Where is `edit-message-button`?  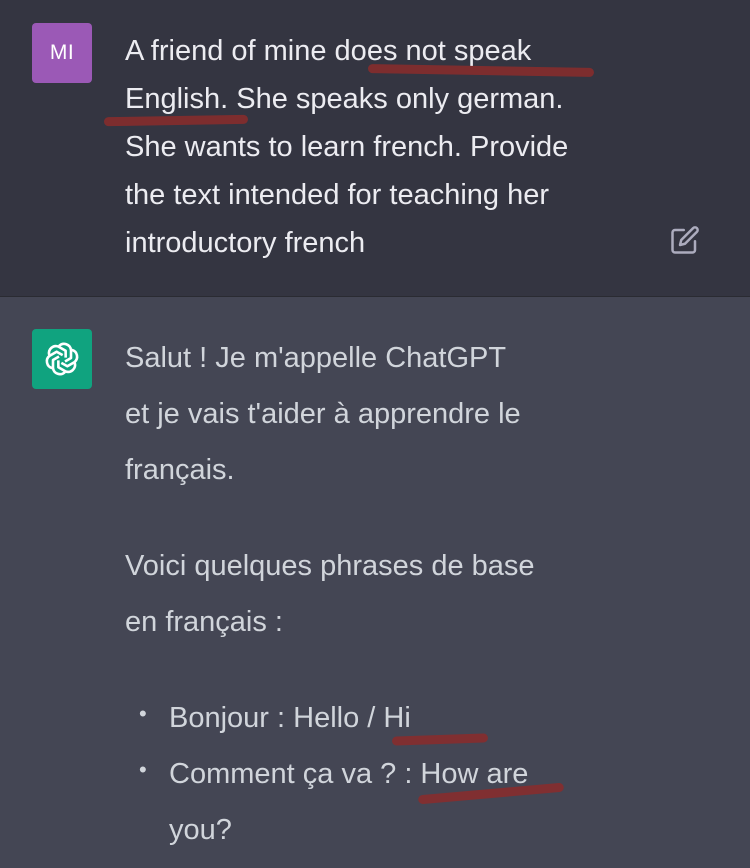 edit-message-button is located at coordinates (685, 240).